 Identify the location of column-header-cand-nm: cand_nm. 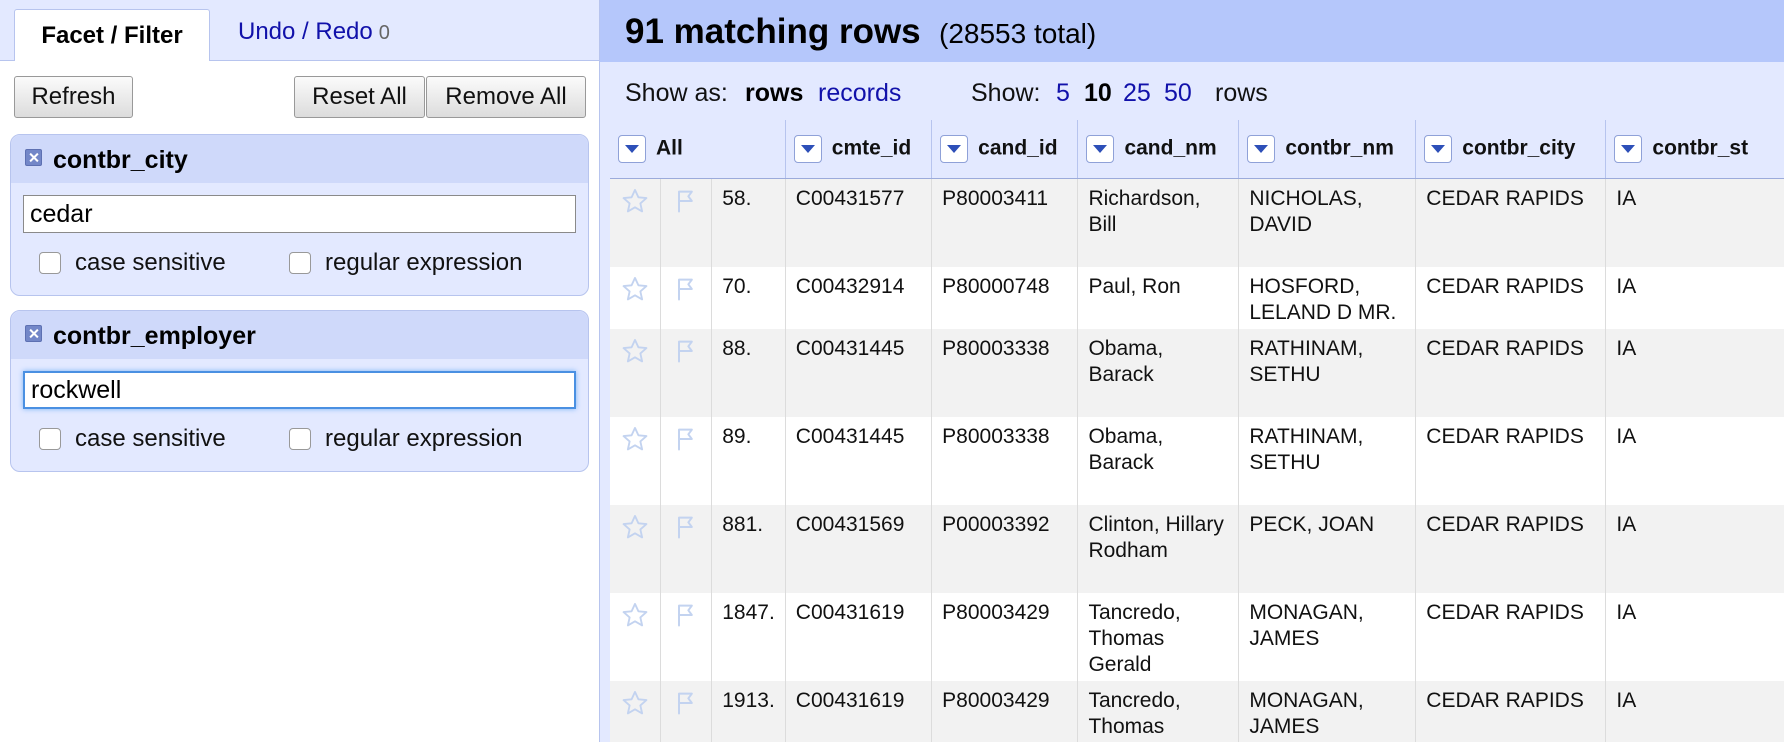
(1158, 149).